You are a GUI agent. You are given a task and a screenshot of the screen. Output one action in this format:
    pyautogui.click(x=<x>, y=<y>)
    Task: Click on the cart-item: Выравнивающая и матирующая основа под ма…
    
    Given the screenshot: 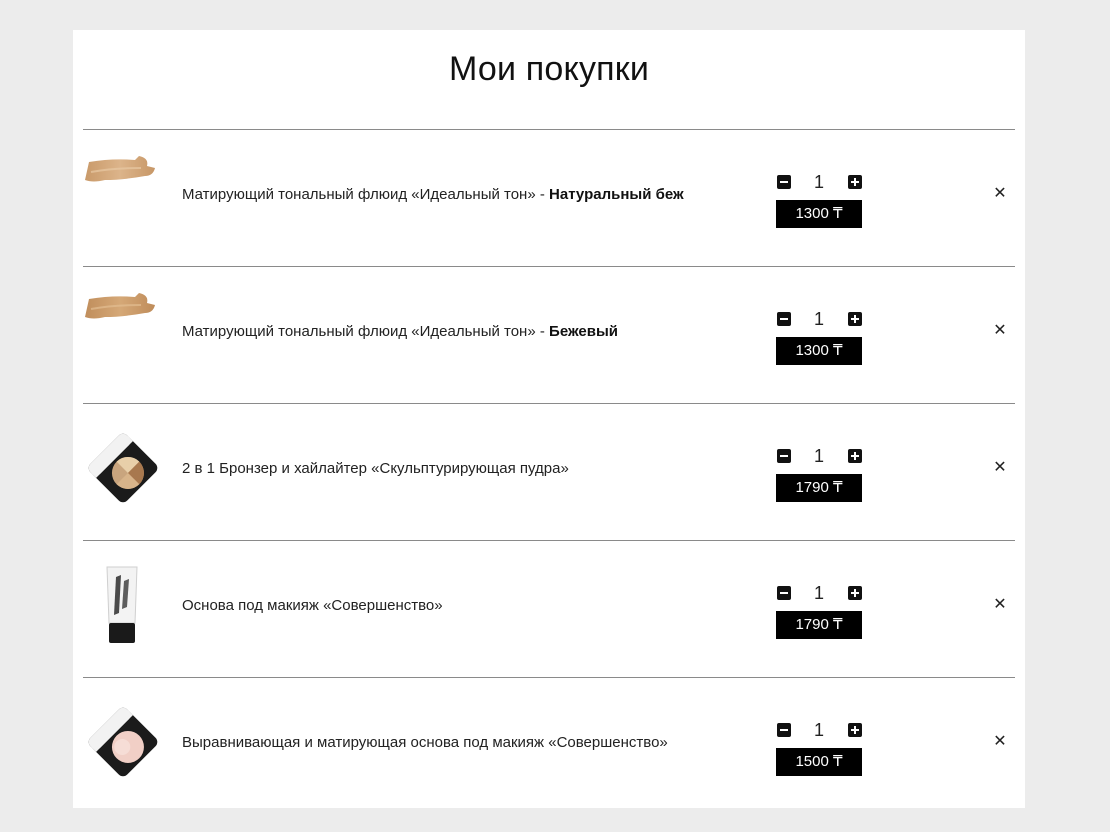 What is the action you would take?
    pyautogui.click(x=549, y=746)
    